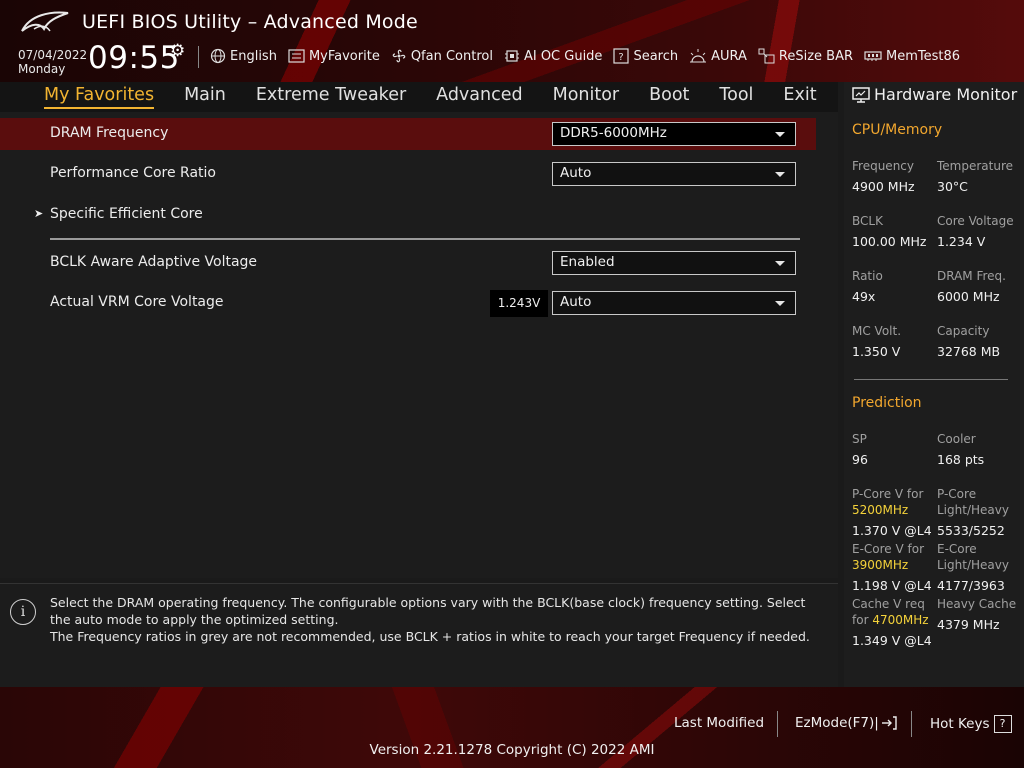  I want to click on setting-label: Specific Efficient Core, so click(126, 214).